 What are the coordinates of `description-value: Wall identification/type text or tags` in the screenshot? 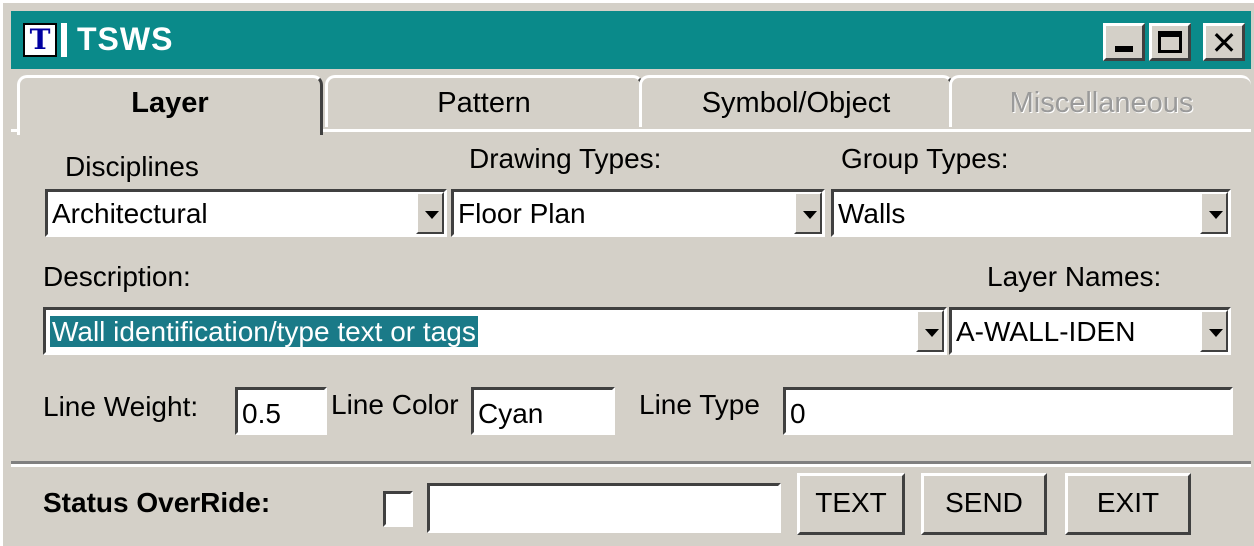 It's located at (264, 332).